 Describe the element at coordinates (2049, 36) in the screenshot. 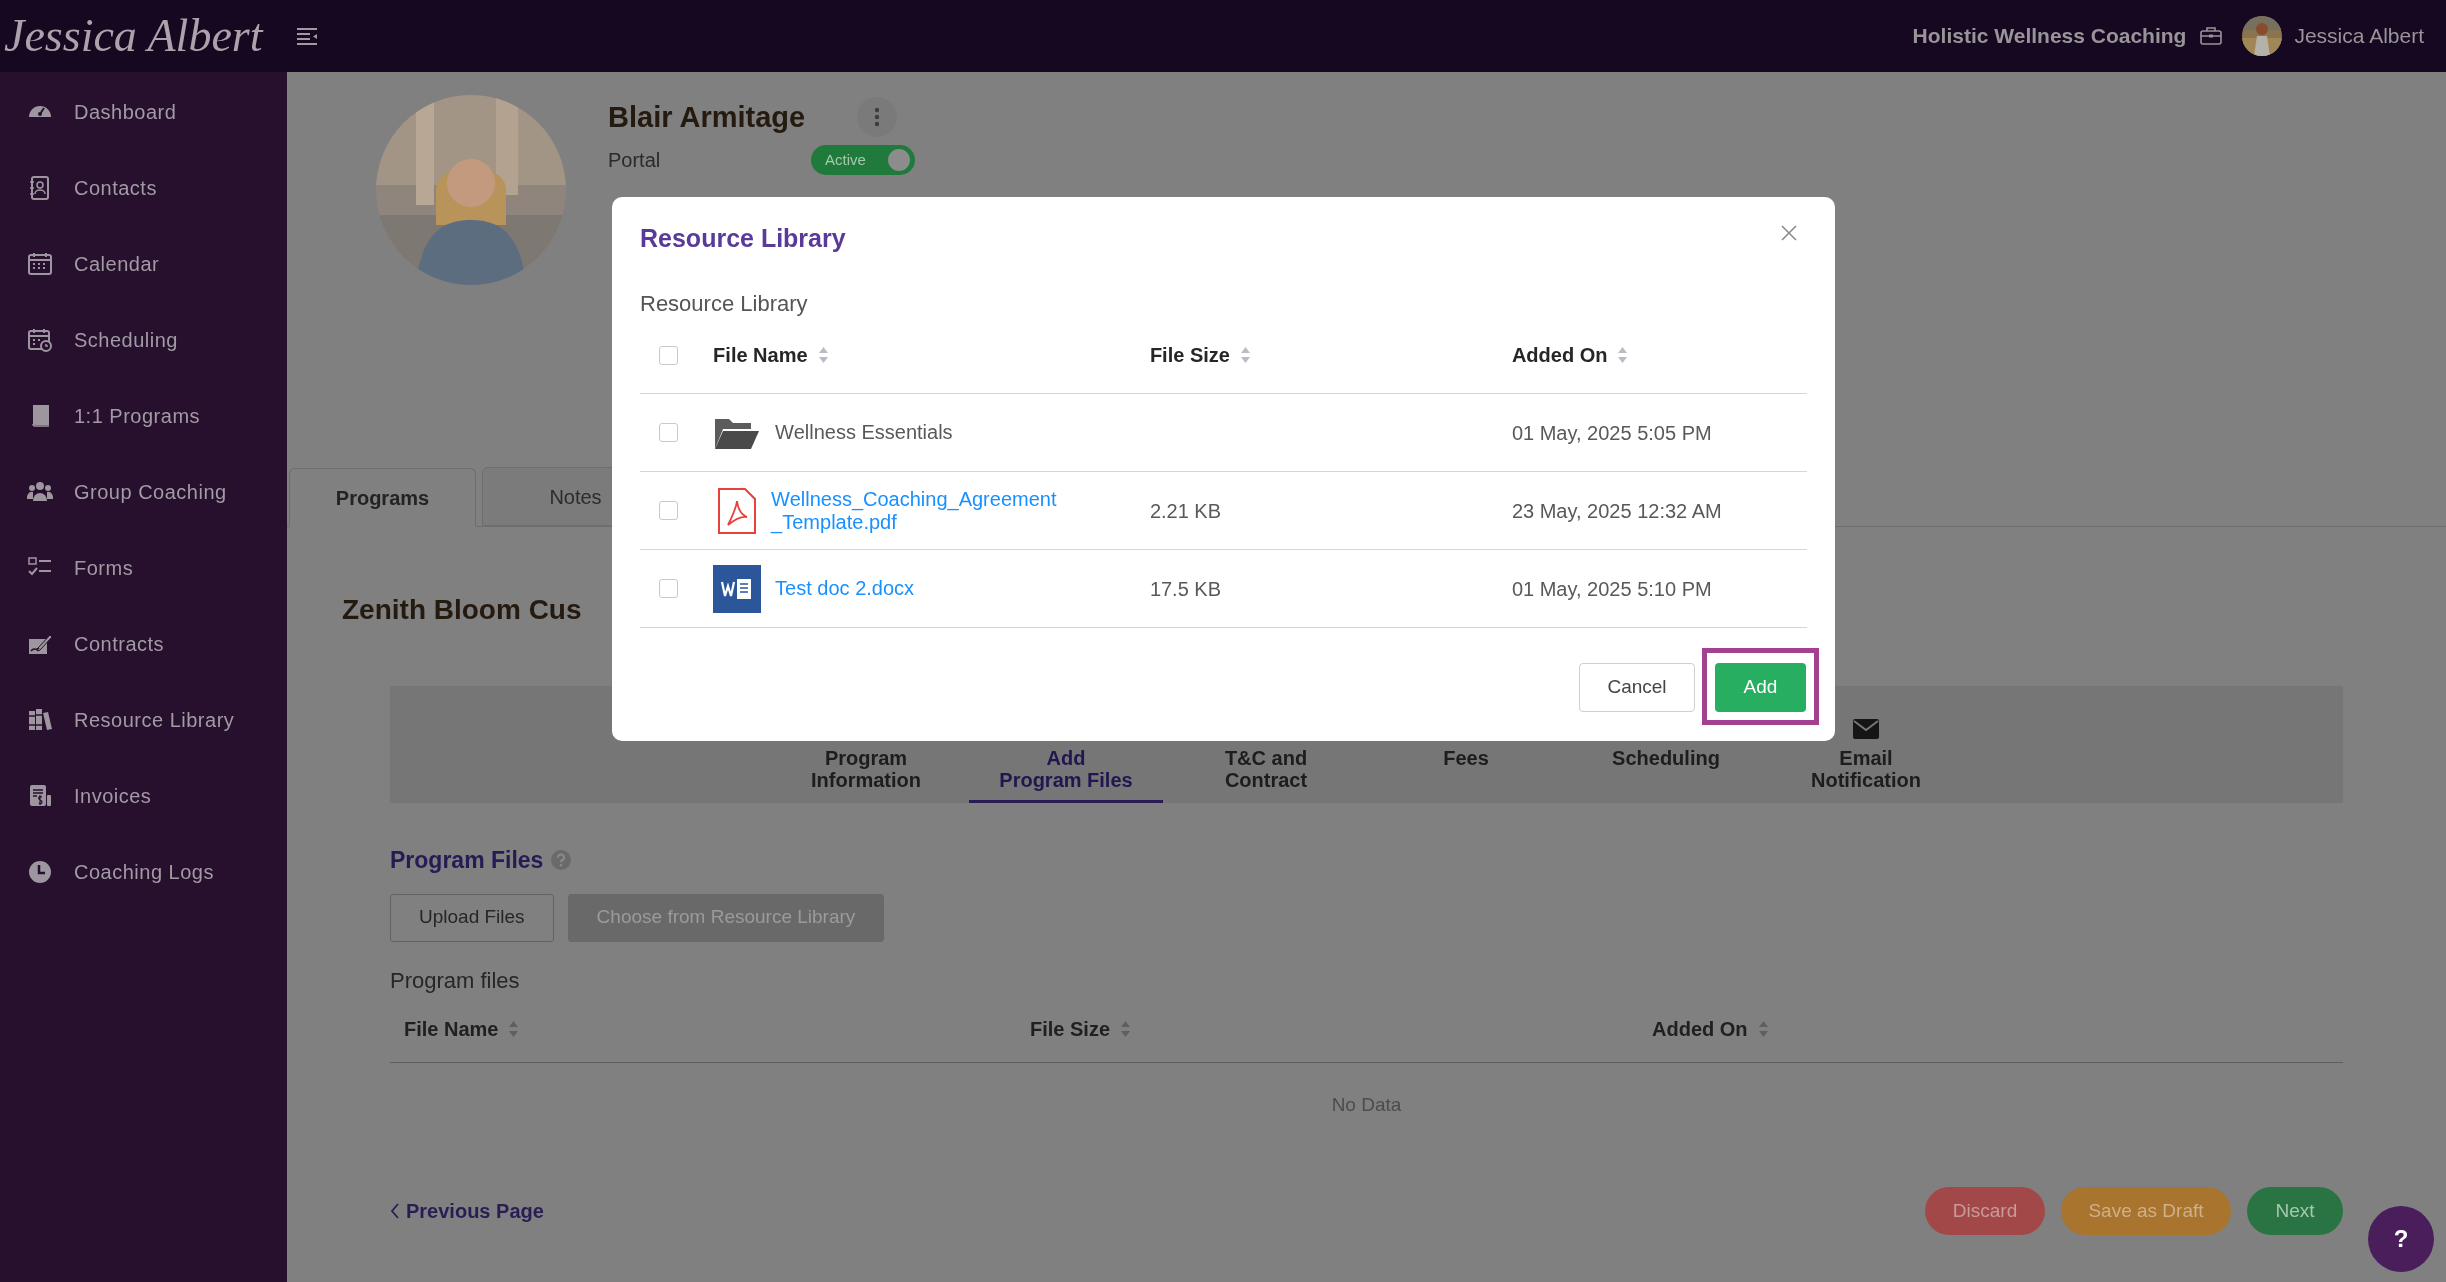

I see `business-name: Holistic Wellness Coaching` at that location.